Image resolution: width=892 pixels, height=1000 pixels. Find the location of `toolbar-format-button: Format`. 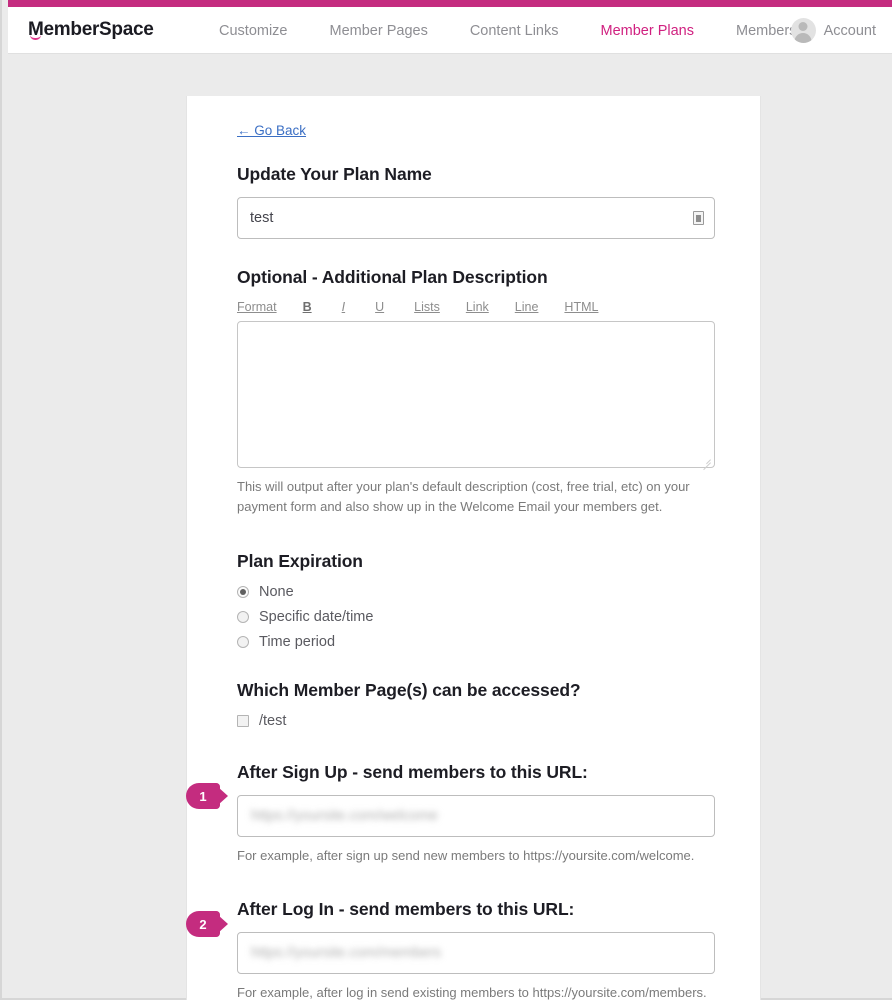

toolbar-format-button: Format is located at coordinates (257, 307).